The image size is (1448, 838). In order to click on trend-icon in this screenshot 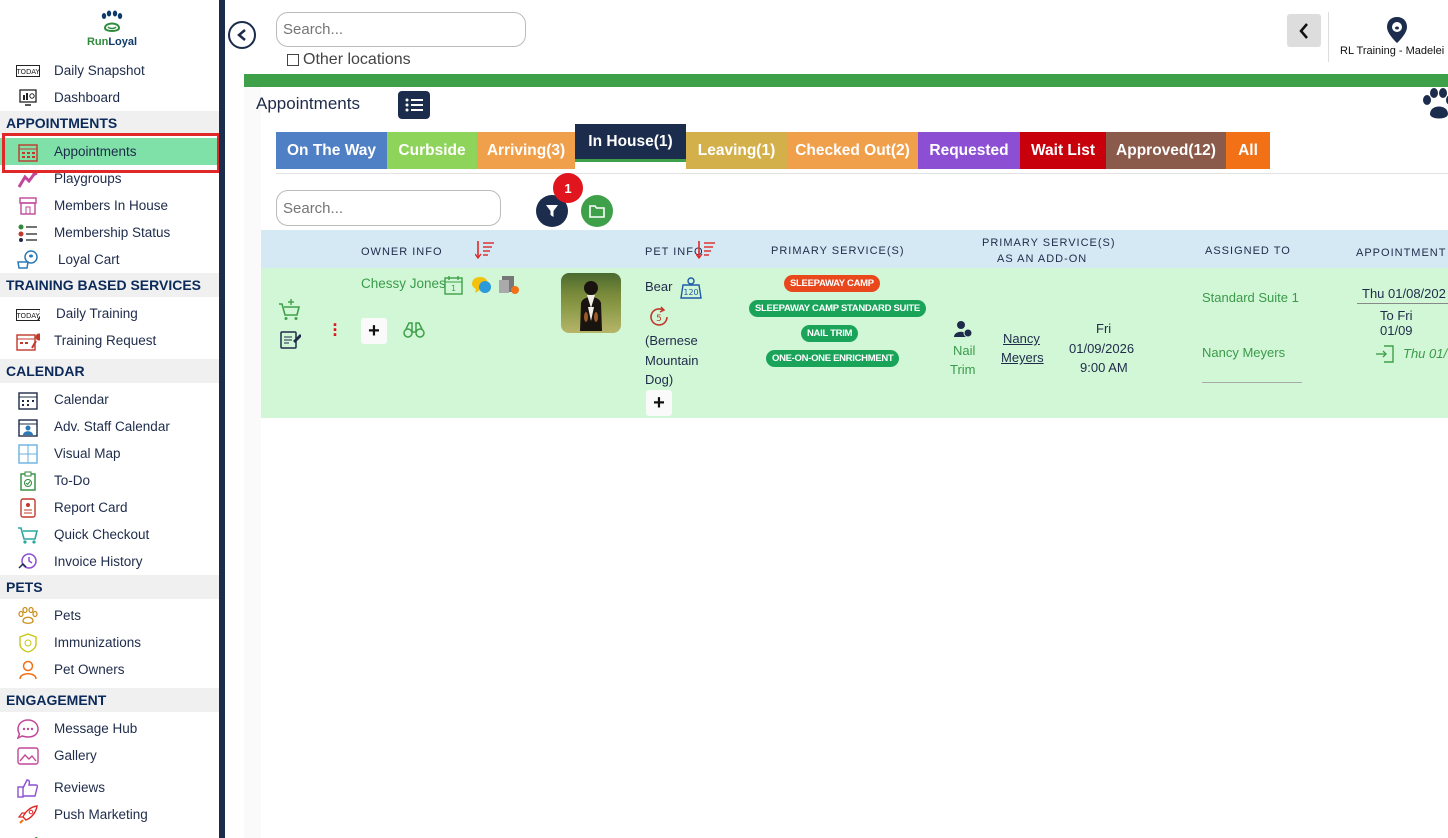, I will do `click(28, 834)`.